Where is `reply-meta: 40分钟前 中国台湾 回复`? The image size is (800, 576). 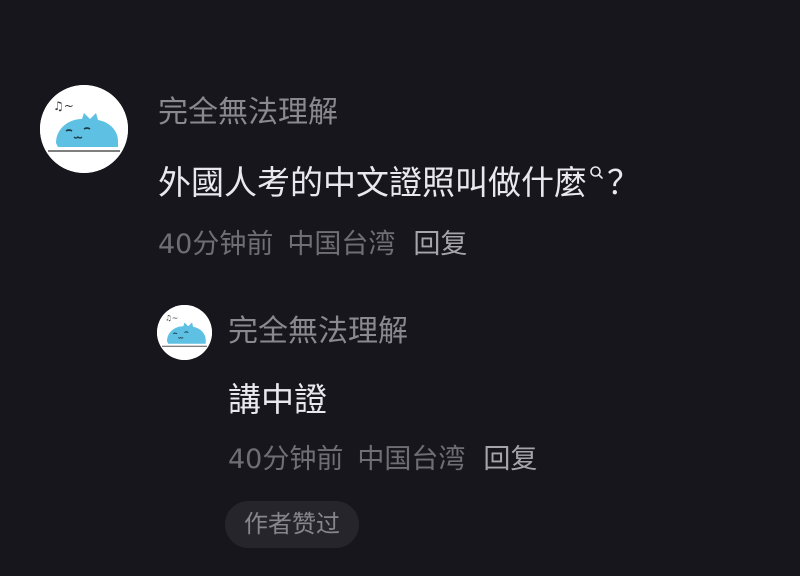
reply-meta: 40分钟前 中国台湾 回复 is located at coordinates (382, 460).